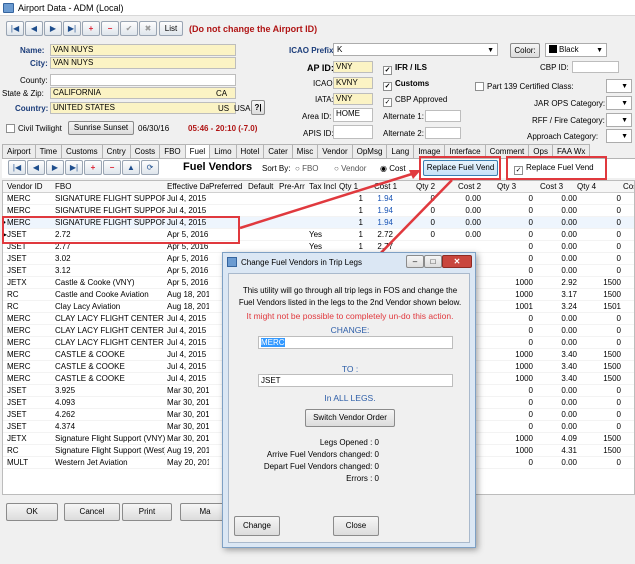 The width and height of the screenshot is (635, 564). What do you see at coordinates (349, 442) in the screenshot?
I see `legs-opened-count: Legs Opened : 0` at bounding box center [349, 442].